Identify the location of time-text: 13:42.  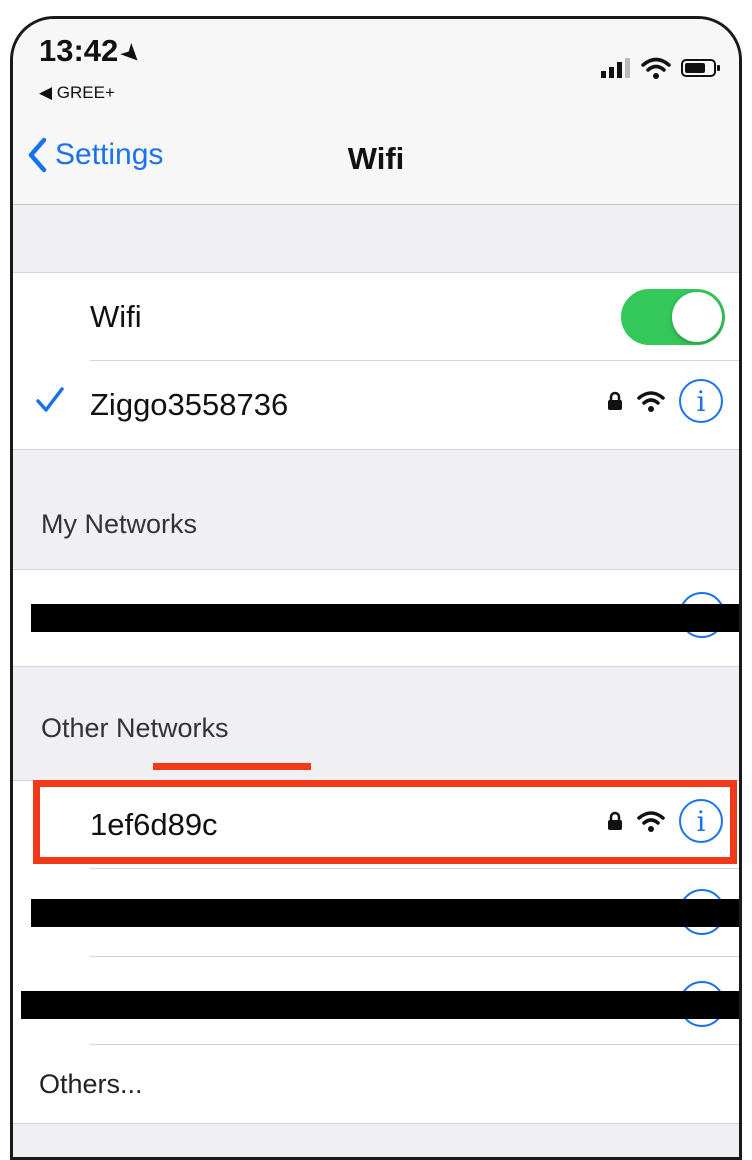
(79, 50).